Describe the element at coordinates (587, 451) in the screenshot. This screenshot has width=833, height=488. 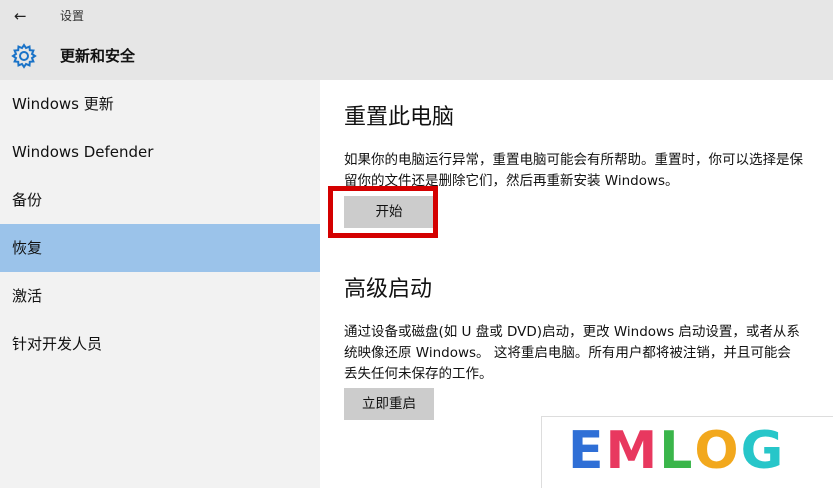
I see `logo-letter-e: E` at that location.